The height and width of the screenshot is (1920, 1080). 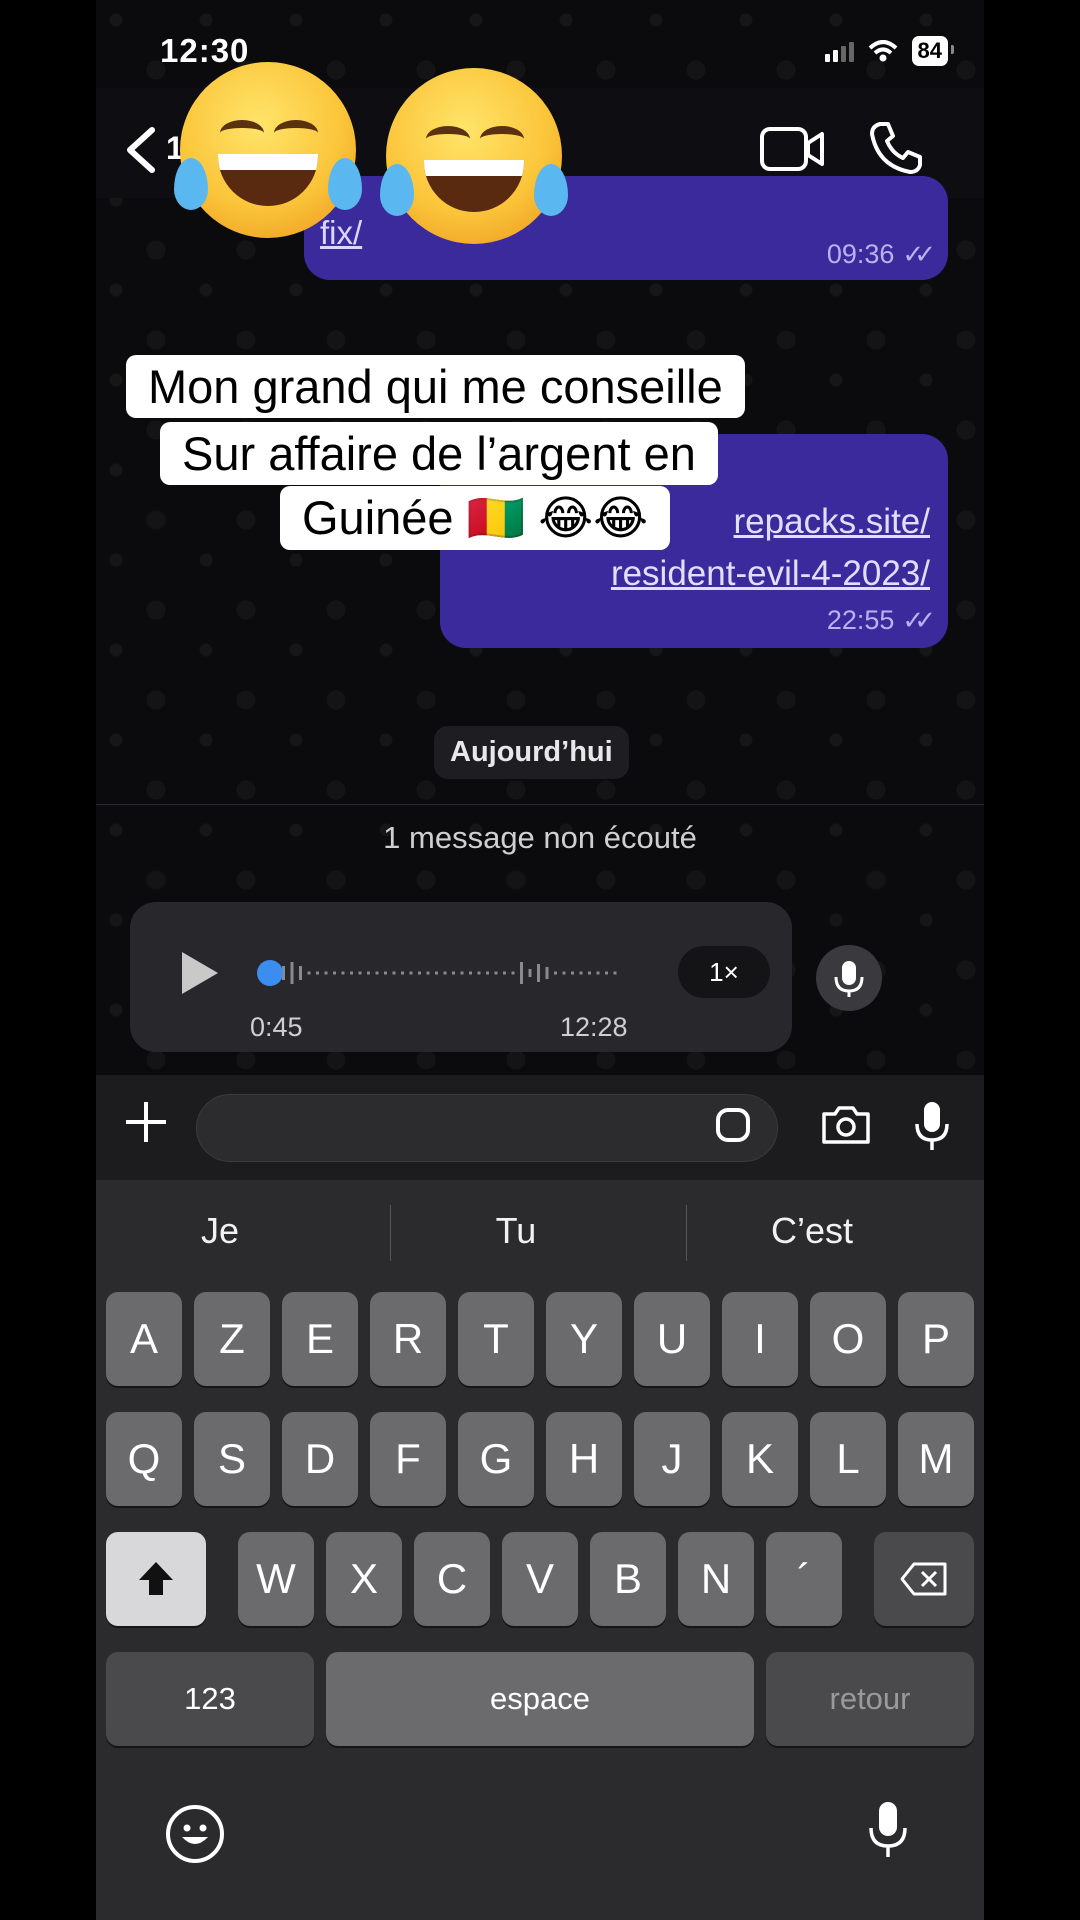 What do you see at coordinates (452, 1579) in the screenshot?
I see `key: C` at bounding box center [452, 1579].